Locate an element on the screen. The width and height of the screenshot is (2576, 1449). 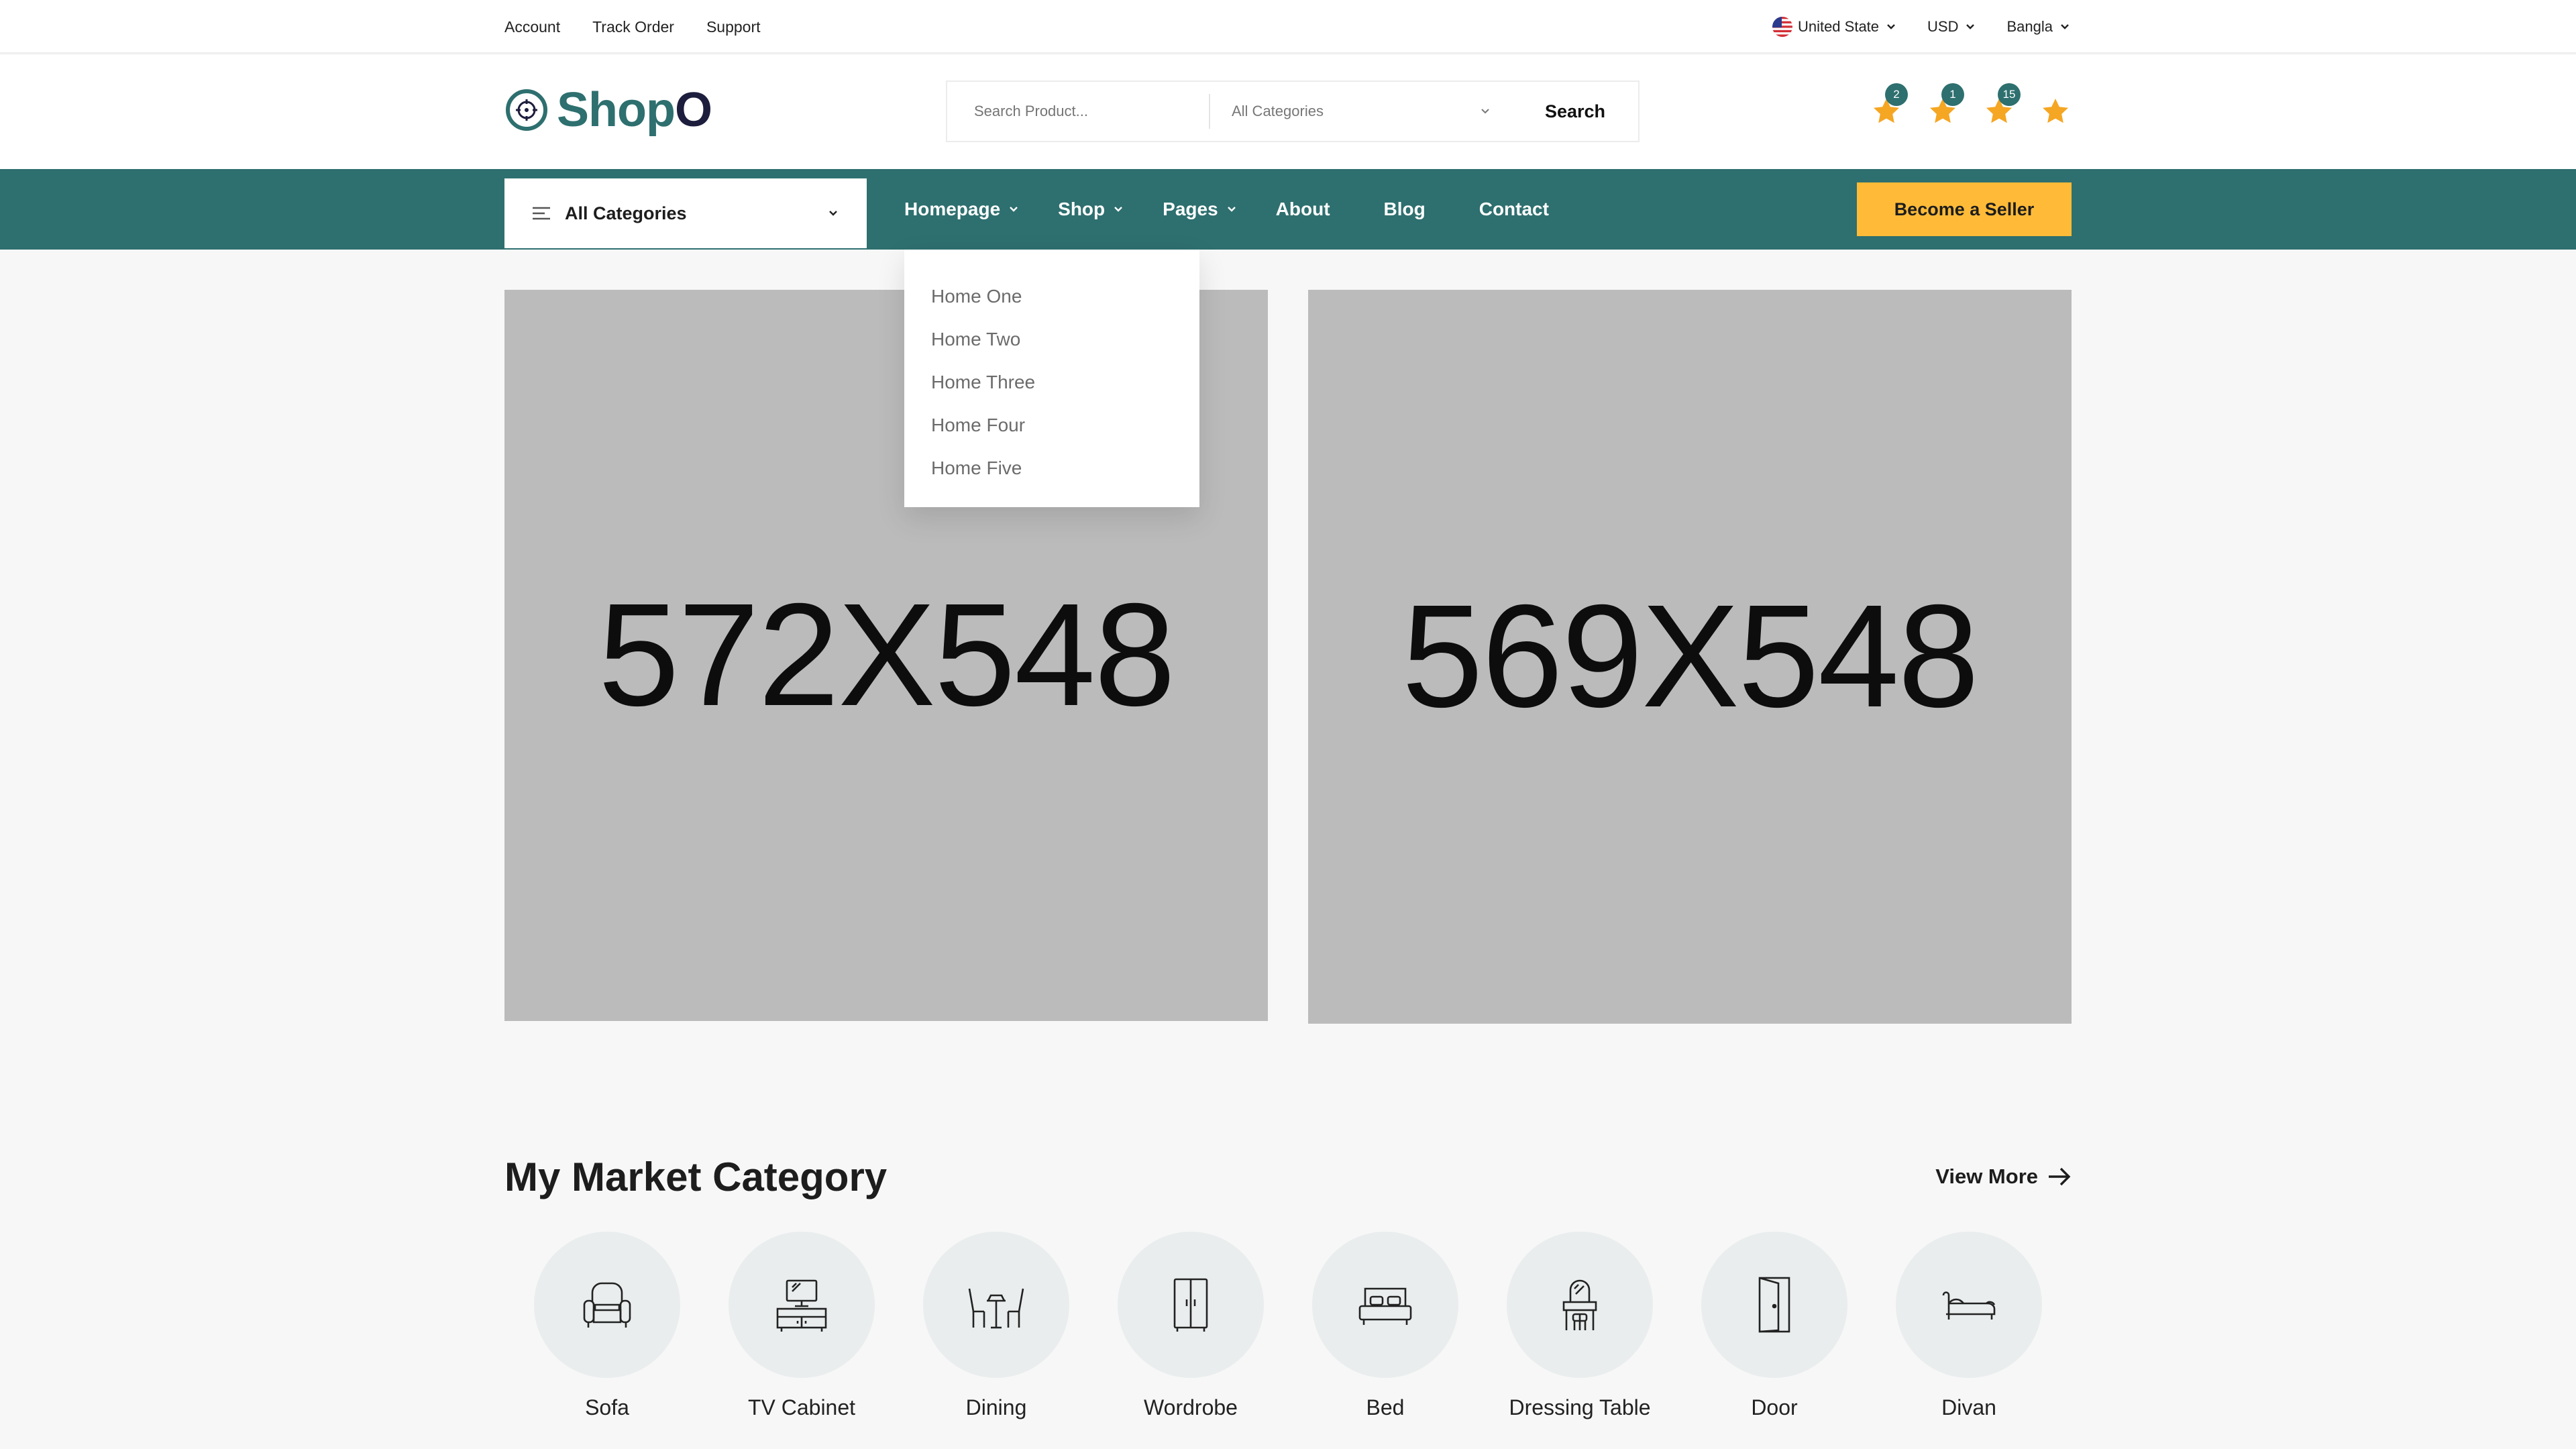
category-label: Wordrobe is located at coordinates (1191, 1407).